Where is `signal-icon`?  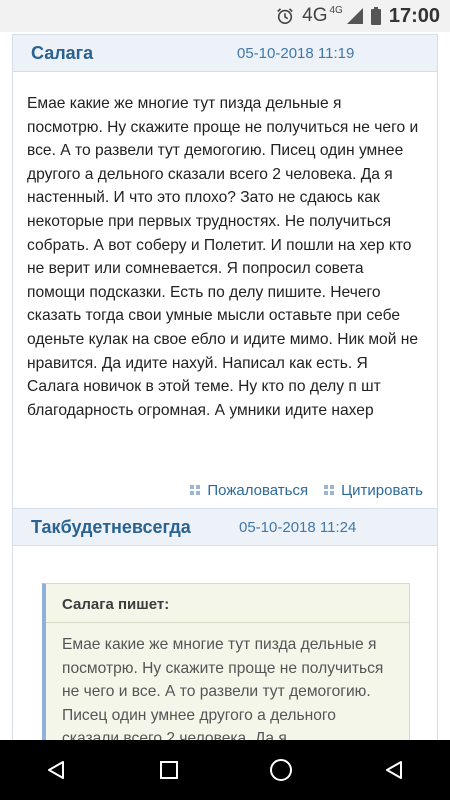
signal-icon is located at coordinates (354, 16).